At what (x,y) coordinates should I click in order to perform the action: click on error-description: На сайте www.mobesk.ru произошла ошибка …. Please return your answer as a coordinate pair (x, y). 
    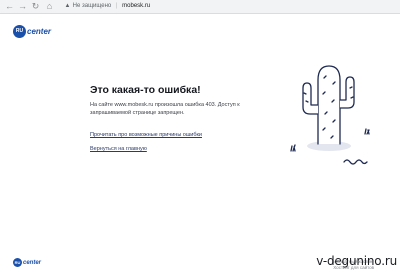
    Looking at the image, I should click on (165, 109).